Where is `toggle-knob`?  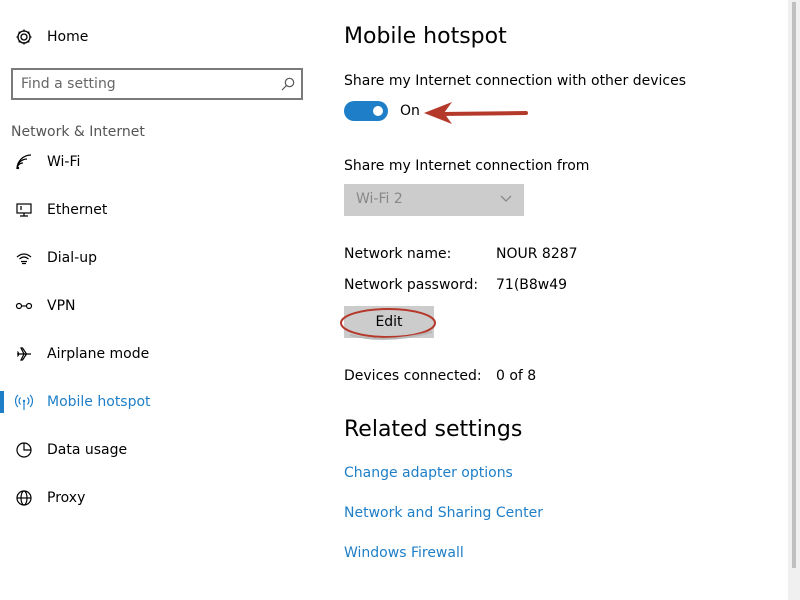
toggle-knob is located at coordinates (378, 111).